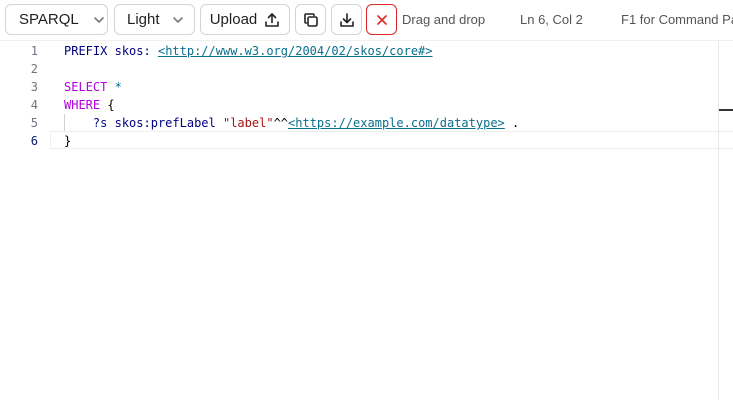 This screenshot has height=400, width=733. Describe the element at coordinates (281, 123) in the screenshot. I see `datatype-caret: ^^` at that location.